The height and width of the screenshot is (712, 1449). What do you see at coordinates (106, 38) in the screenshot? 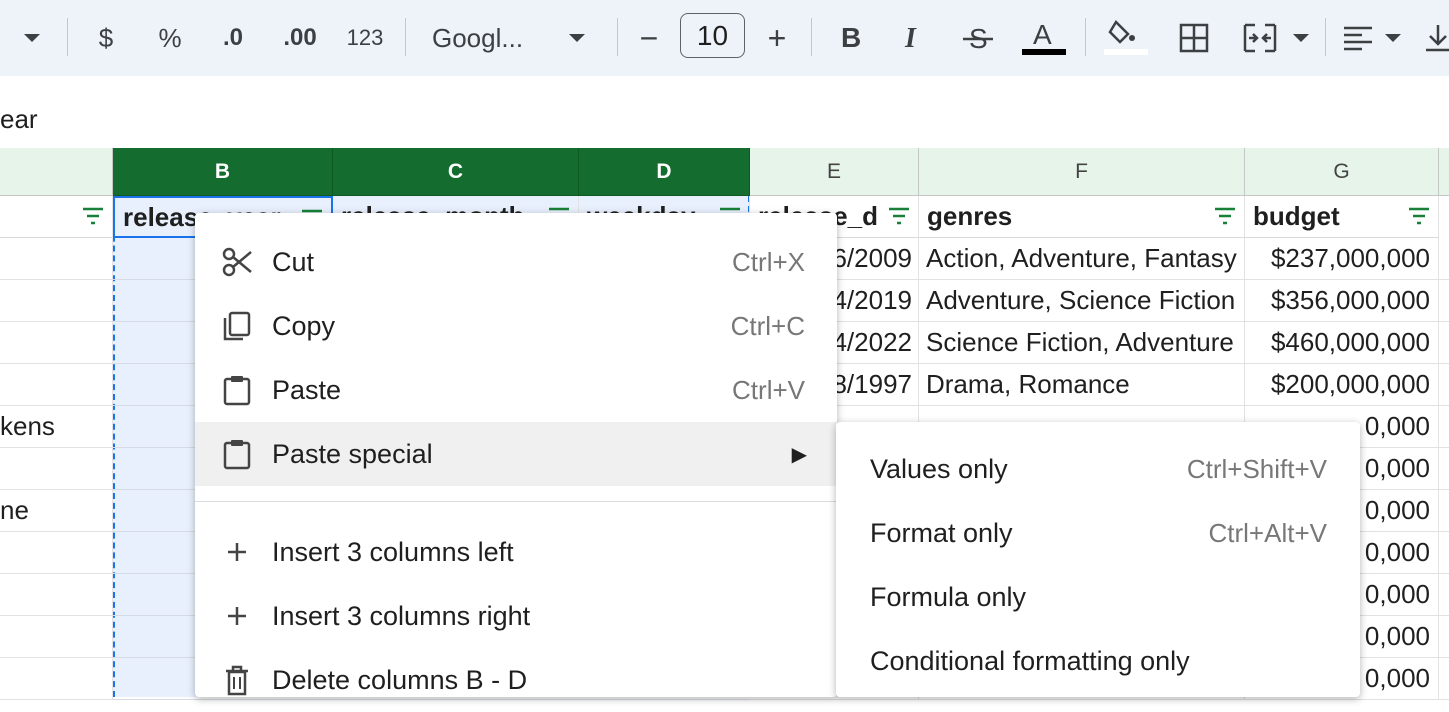
I see `currency-format-button: $` at bounding box center [106, 38].